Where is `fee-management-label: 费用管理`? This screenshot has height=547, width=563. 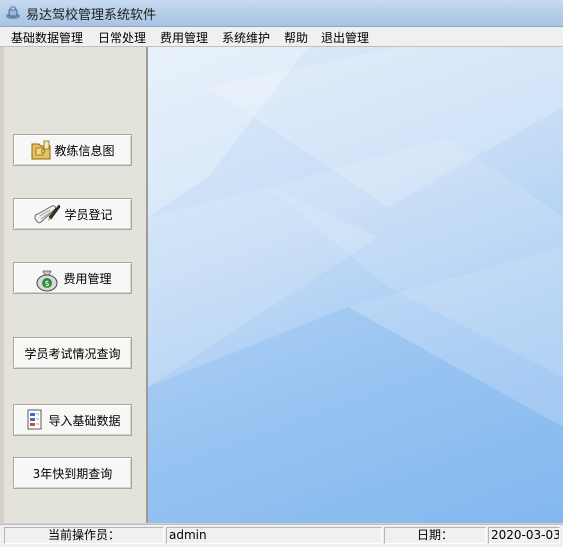 fee-management-label: 费用管理 is located at coordinates (87, 278).